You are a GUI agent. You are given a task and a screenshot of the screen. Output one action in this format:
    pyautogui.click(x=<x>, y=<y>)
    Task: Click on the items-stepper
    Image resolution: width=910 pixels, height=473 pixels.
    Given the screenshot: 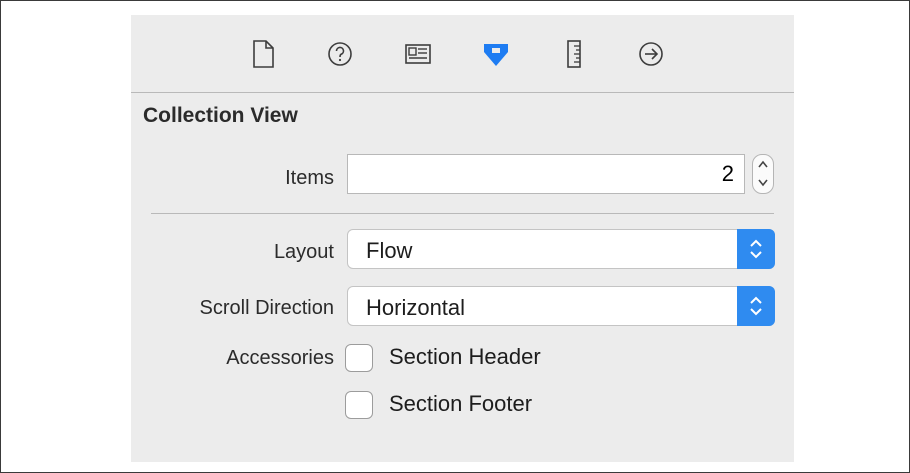 What is the action you would take?
    pyautogui.click(x=763, y=174)
    